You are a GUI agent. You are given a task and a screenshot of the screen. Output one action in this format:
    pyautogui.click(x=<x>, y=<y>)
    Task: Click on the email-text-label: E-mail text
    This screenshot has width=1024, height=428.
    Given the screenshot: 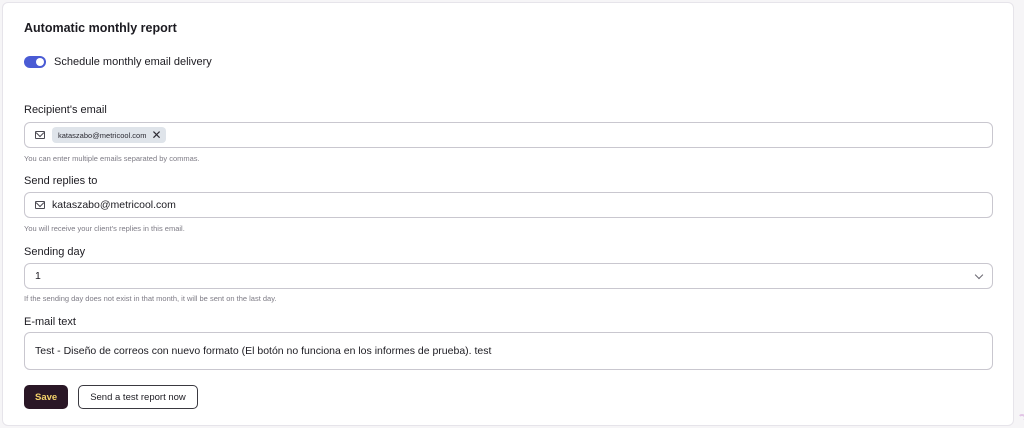 What is the action you would take?
    pyautogui.click(x=50, y=322)
    